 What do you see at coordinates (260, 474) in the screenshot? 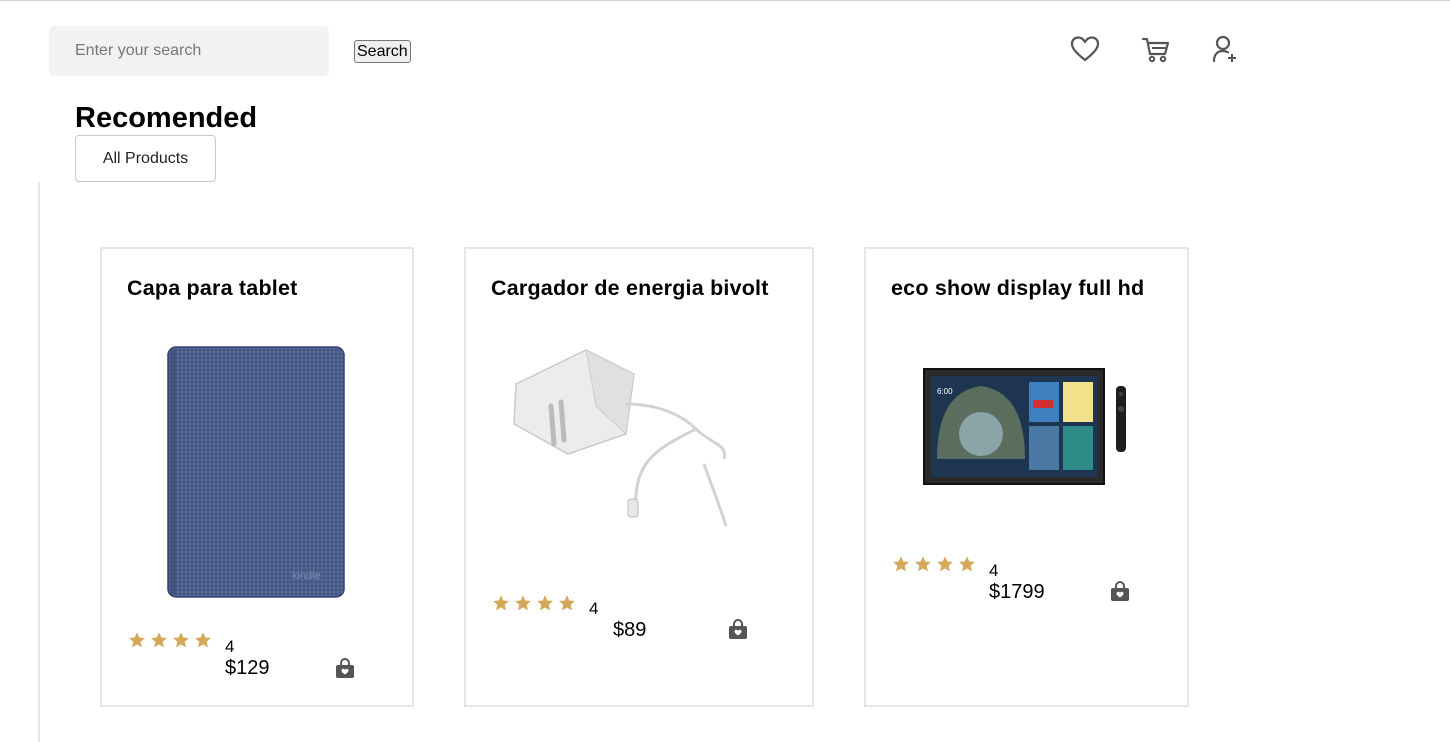
I see `product-image-tablet-cover: kindle` at bounding box center [260, 474].